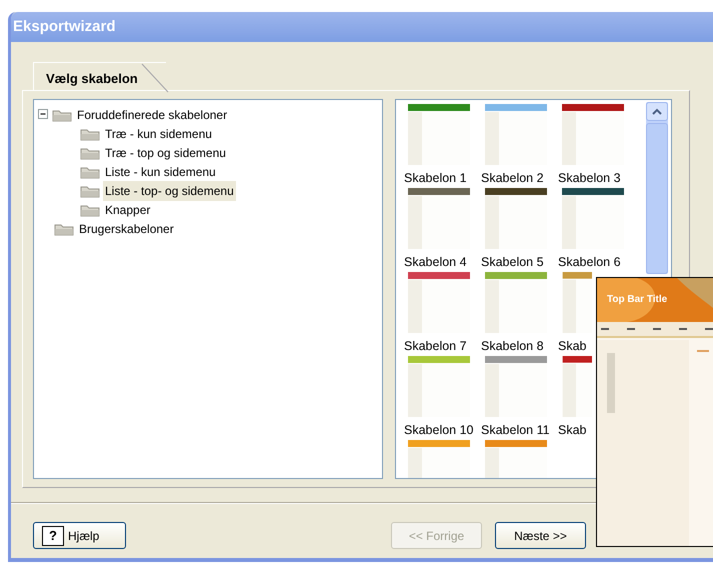 This screenshot has height=566, width=713. Describe the element at coordinates (126, 228) in the screenshot. I see `tree-item: Brugerskabeloner` at that location.